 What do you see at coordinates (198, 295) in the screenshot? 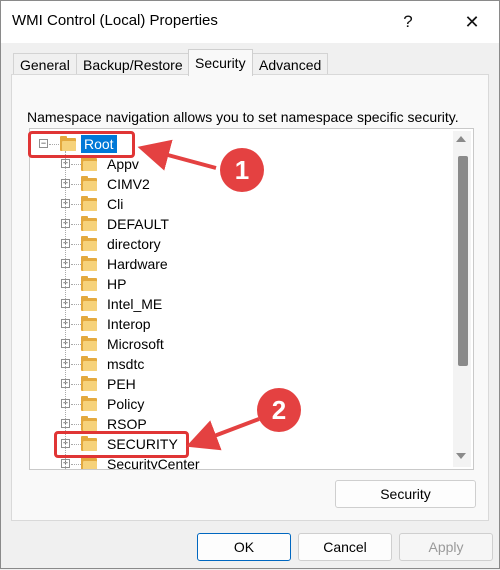
I see `annotation-arrows` at bounding box center [198, 295].